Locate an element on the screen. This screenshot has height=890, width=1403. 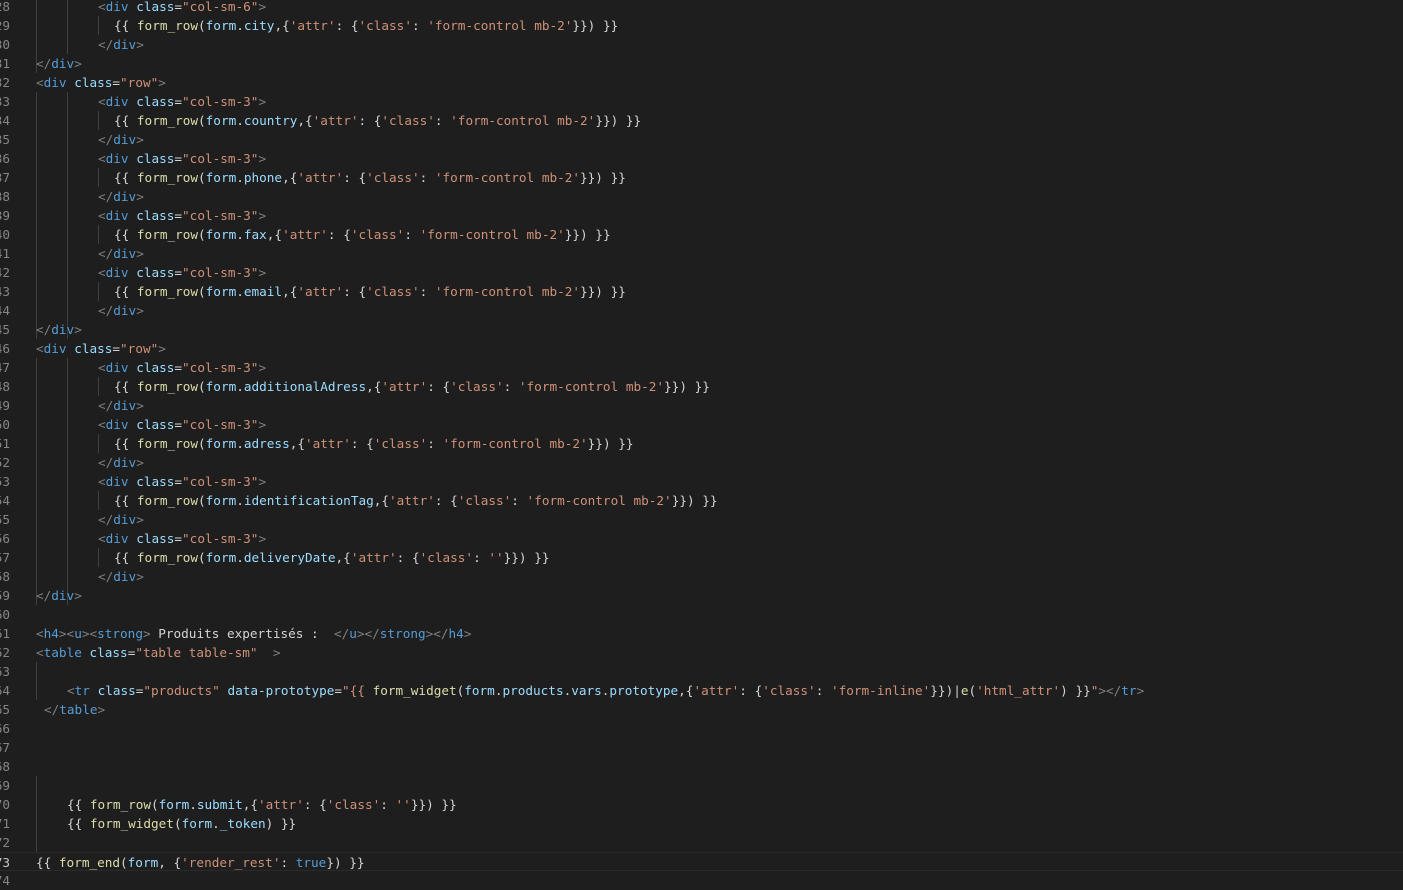
code-token: 'form-control mb-2' is located at coordinates (591, 386).